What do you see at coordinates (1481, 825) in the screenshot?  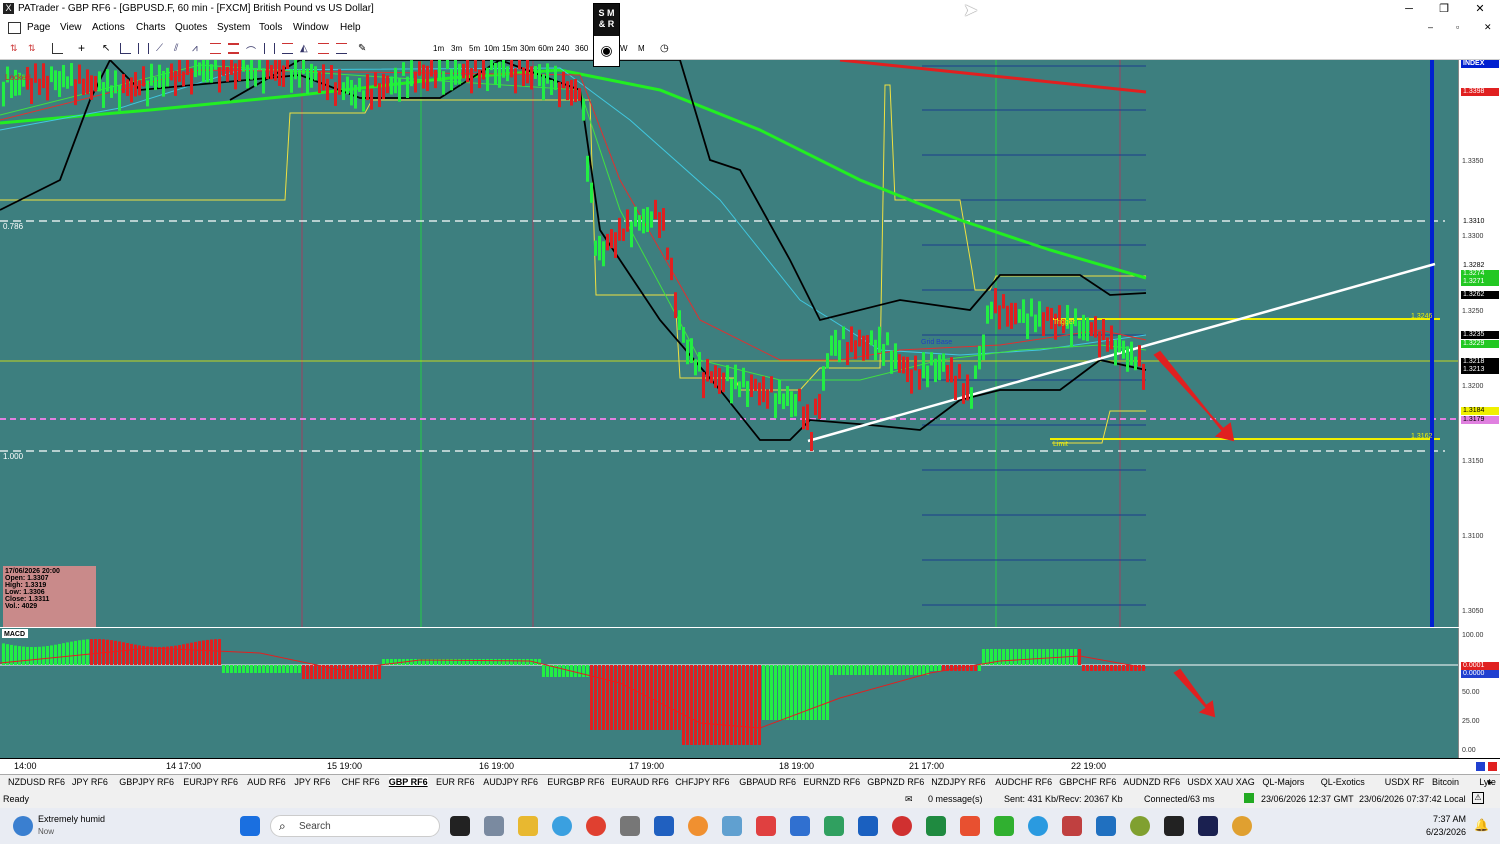 I see `notification-icon: 🔔` at bounding box center [1481, 825].